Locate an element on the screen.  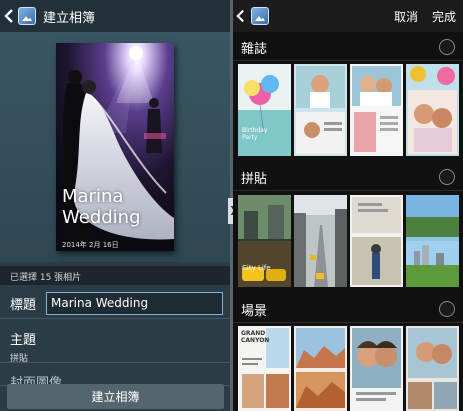
section-label: 拼貼 is located at coordinates (254, 179).